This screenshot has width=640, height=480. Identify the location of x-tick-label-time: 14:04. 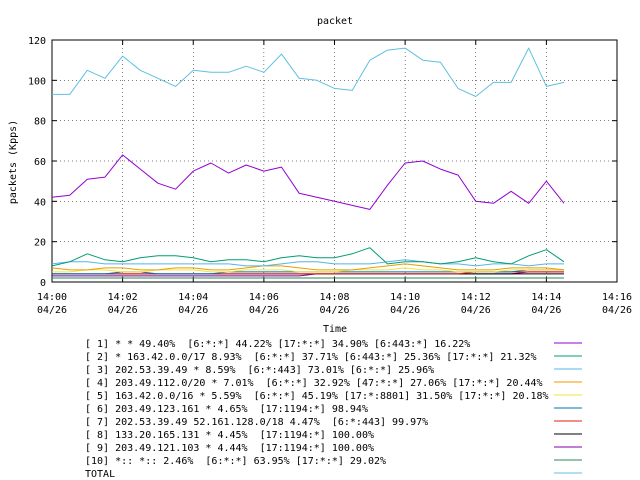
(193, 297).